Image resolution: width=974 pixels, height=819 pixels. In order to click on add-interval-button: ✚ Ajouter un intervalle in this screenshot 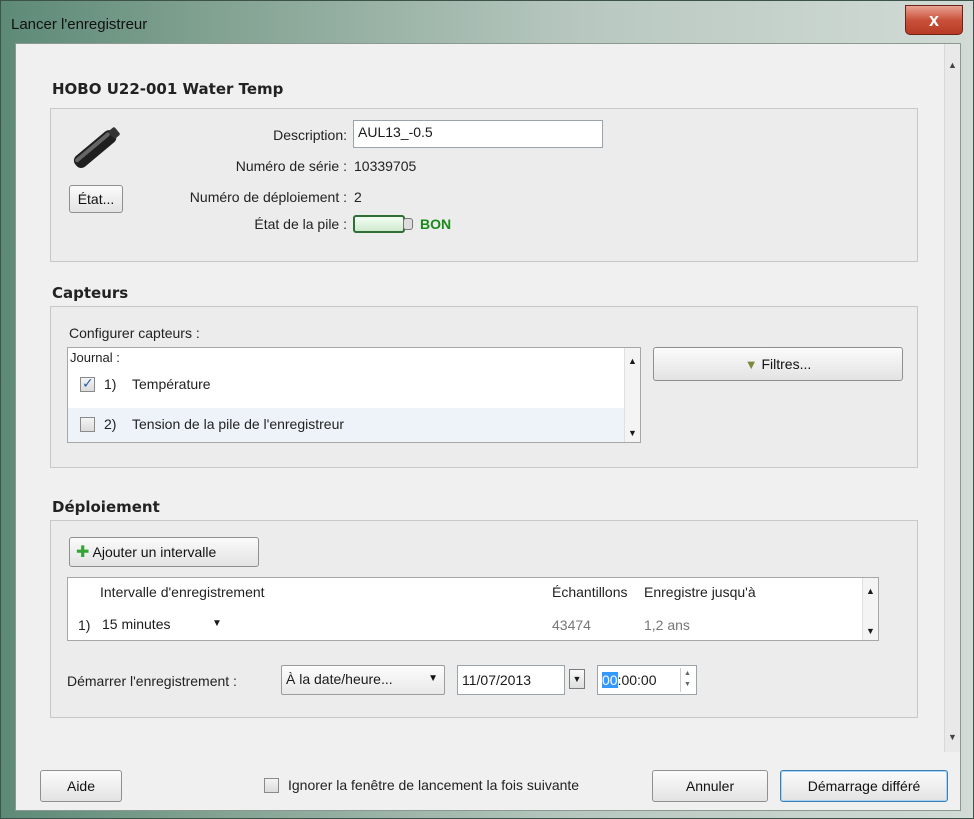, I will do `click(164, 552)`.